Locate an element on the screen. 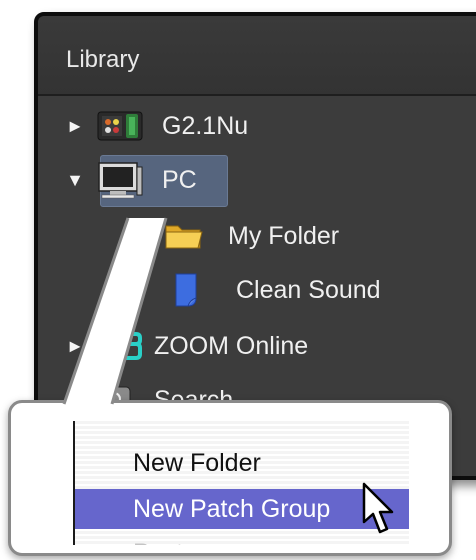 This screenshot has width=476, height=560. mouse-cursor-icon is located at coordinates (378, 508).